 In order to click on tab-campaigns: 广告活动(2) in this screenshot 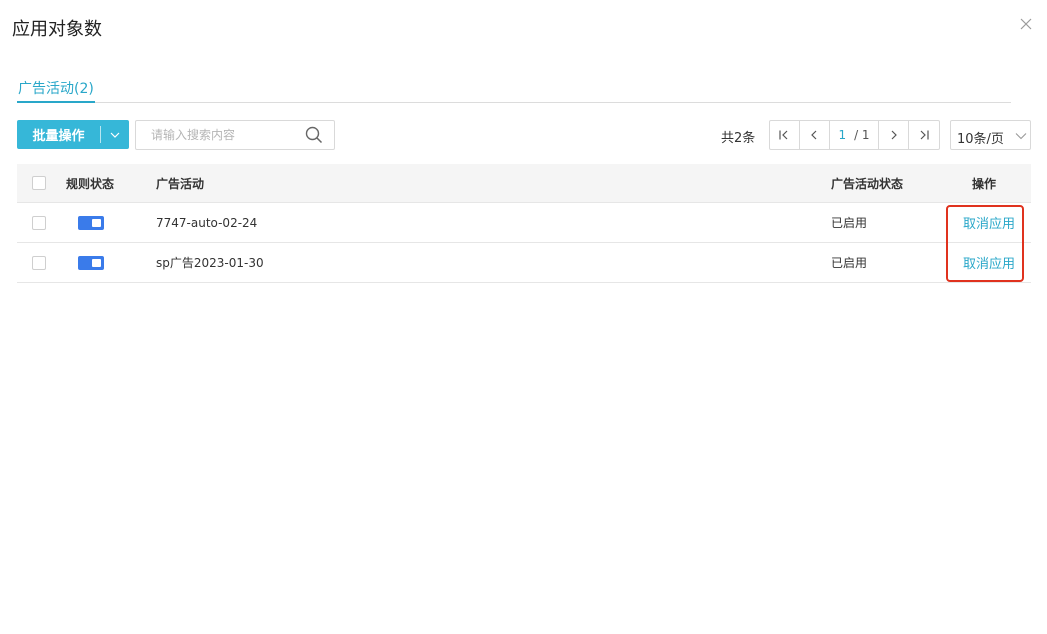, I will do `click(56, 90)`.